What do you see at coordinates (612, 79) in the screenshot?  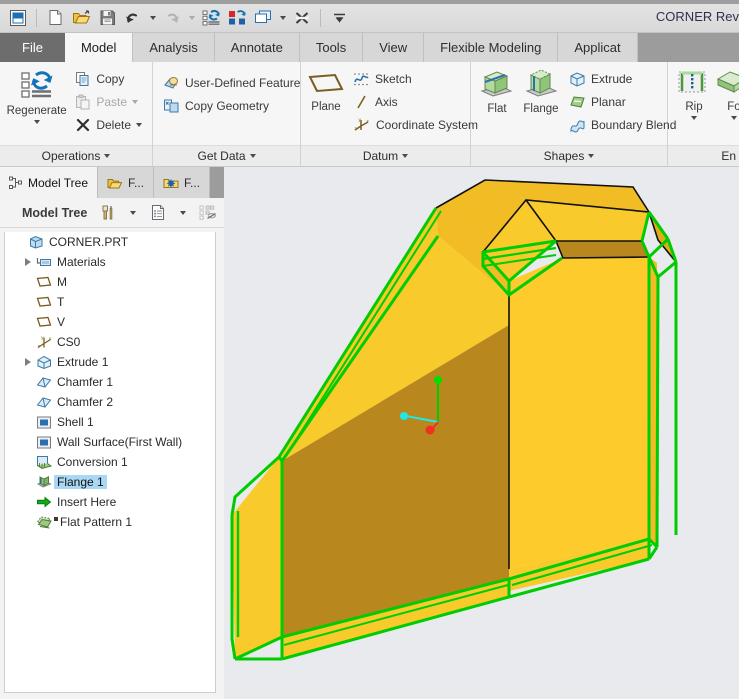 I see `extrude-label: Extrude` at bounding box center [612, 79].